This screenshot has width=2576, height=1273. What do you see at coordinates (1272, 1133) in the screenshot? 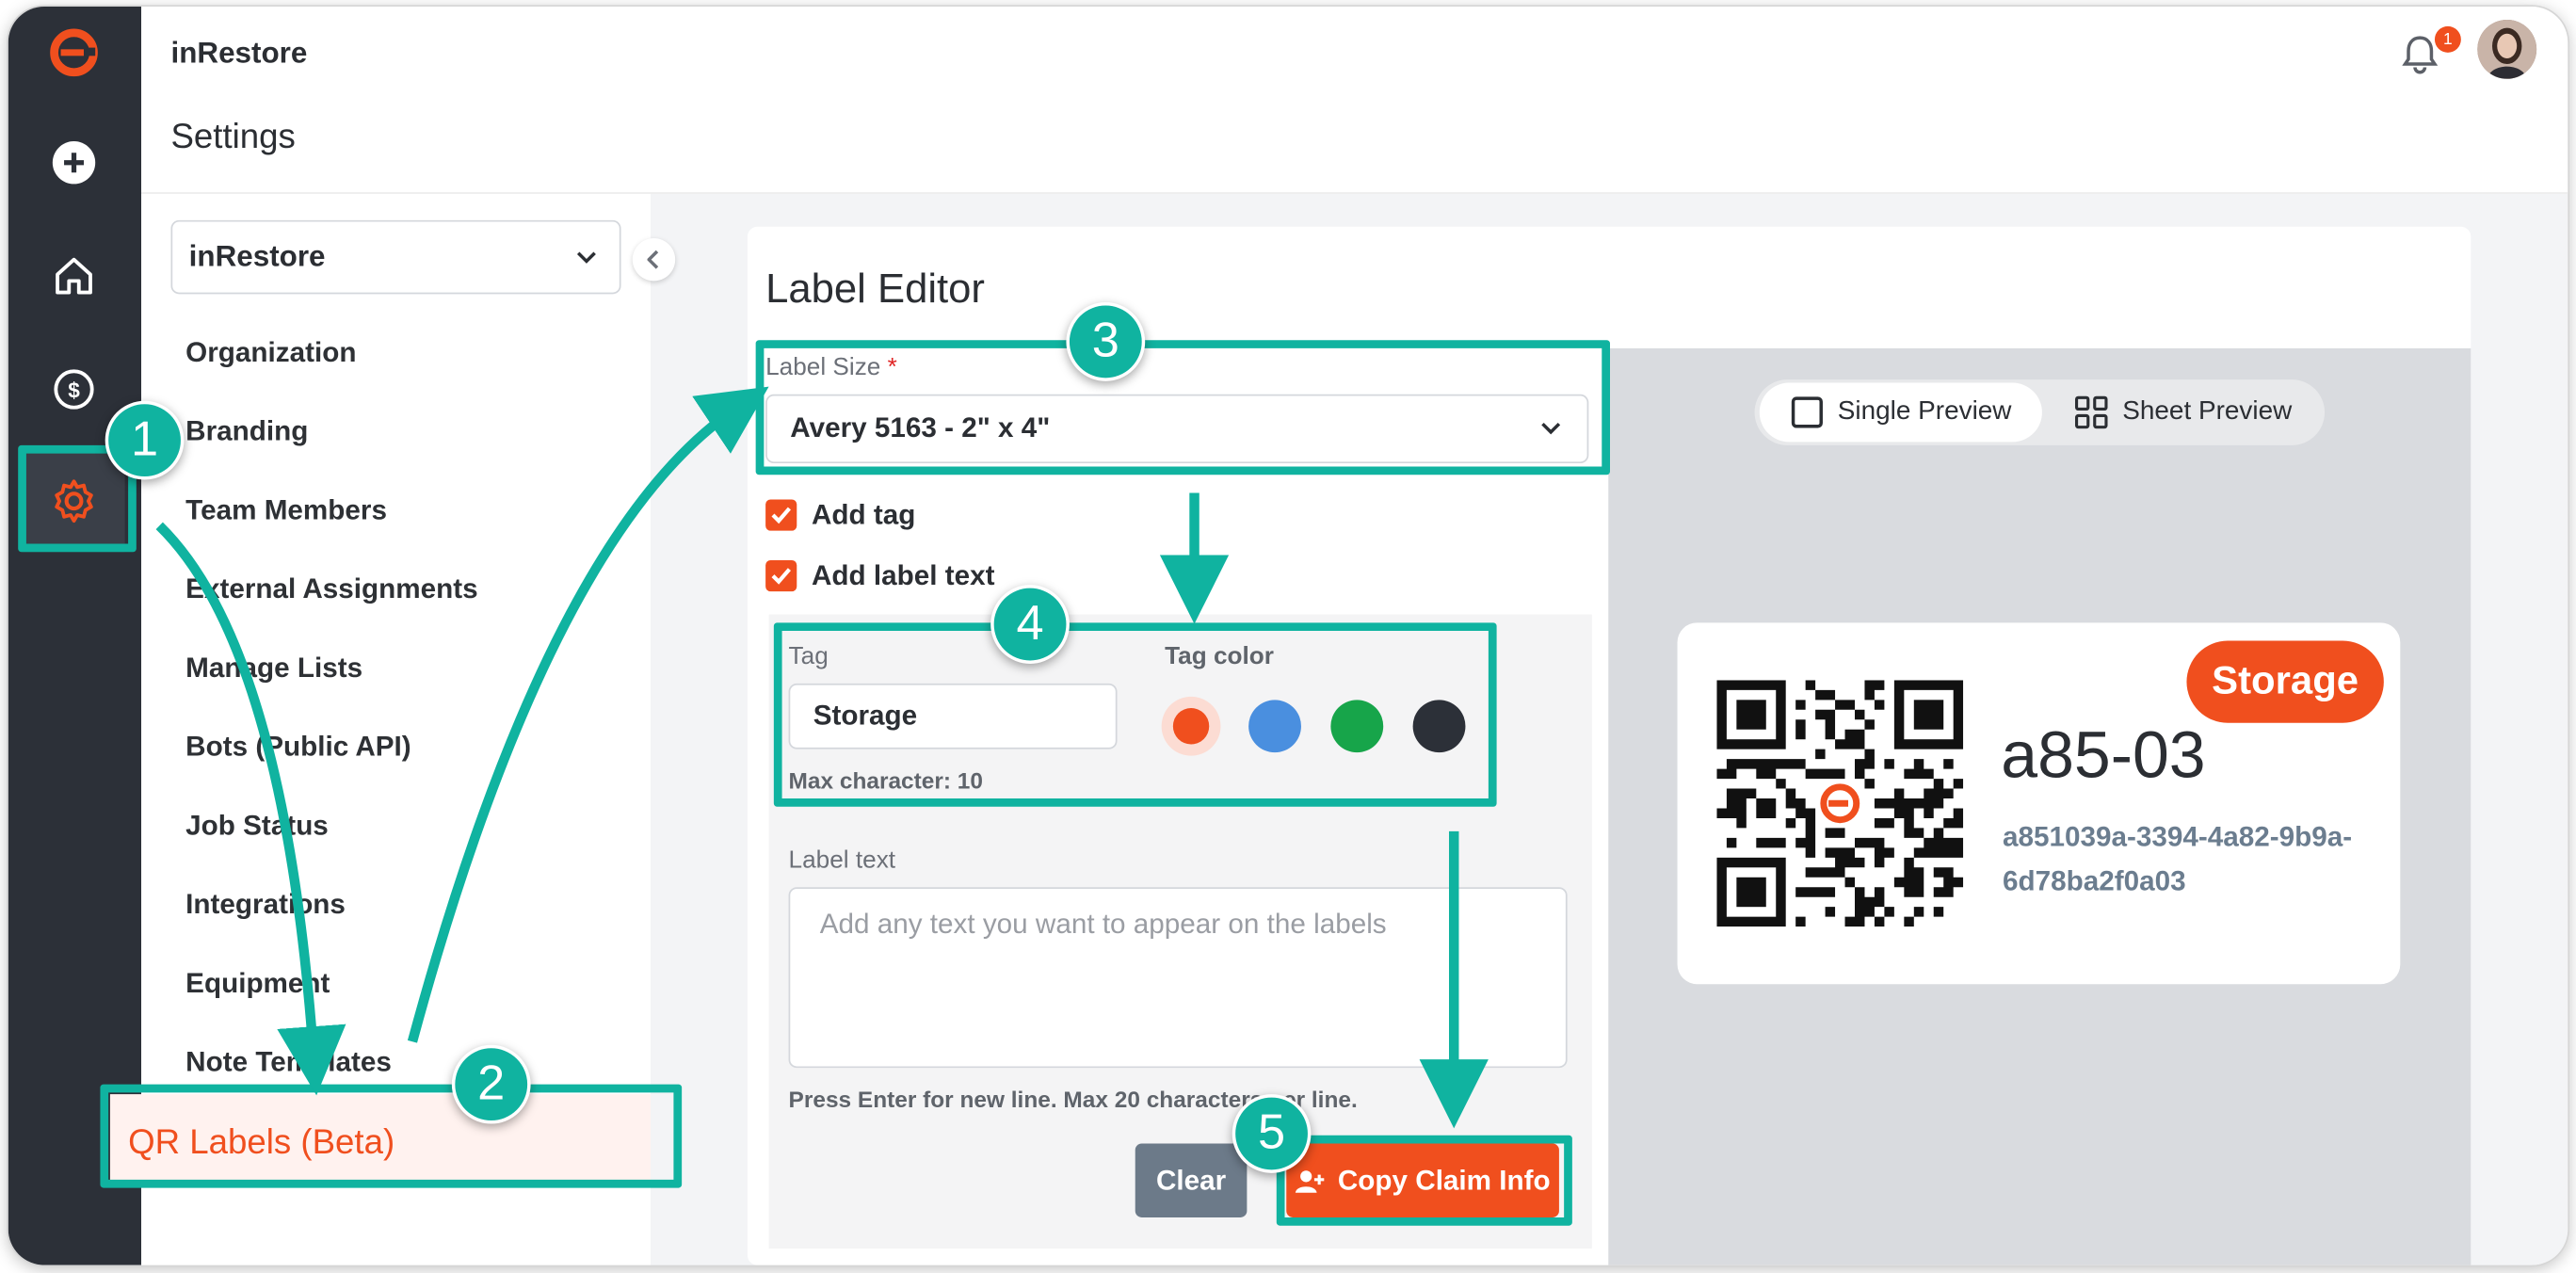
I see `step-5-badge: 5` at bounding box center [1272, 1133].